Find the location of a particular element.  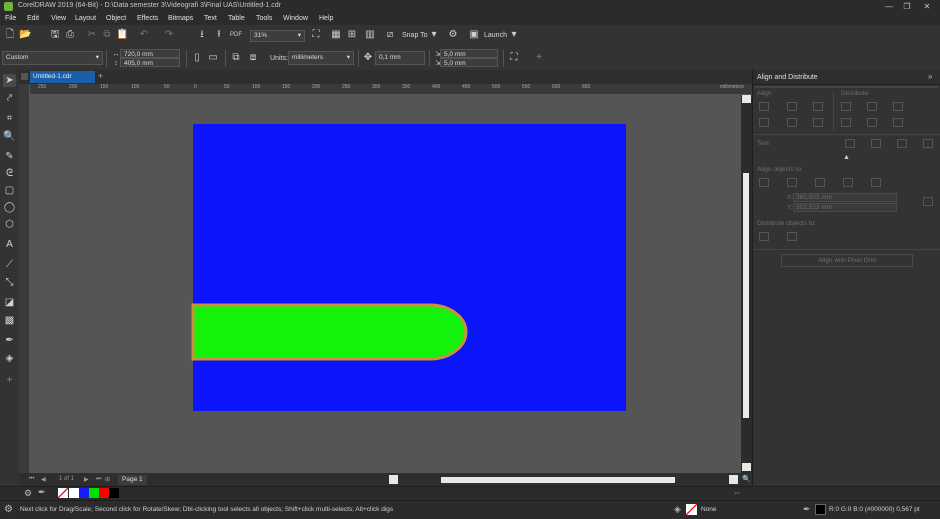

pick-tool-icon: ➤ is located at coordinates (9, 80).